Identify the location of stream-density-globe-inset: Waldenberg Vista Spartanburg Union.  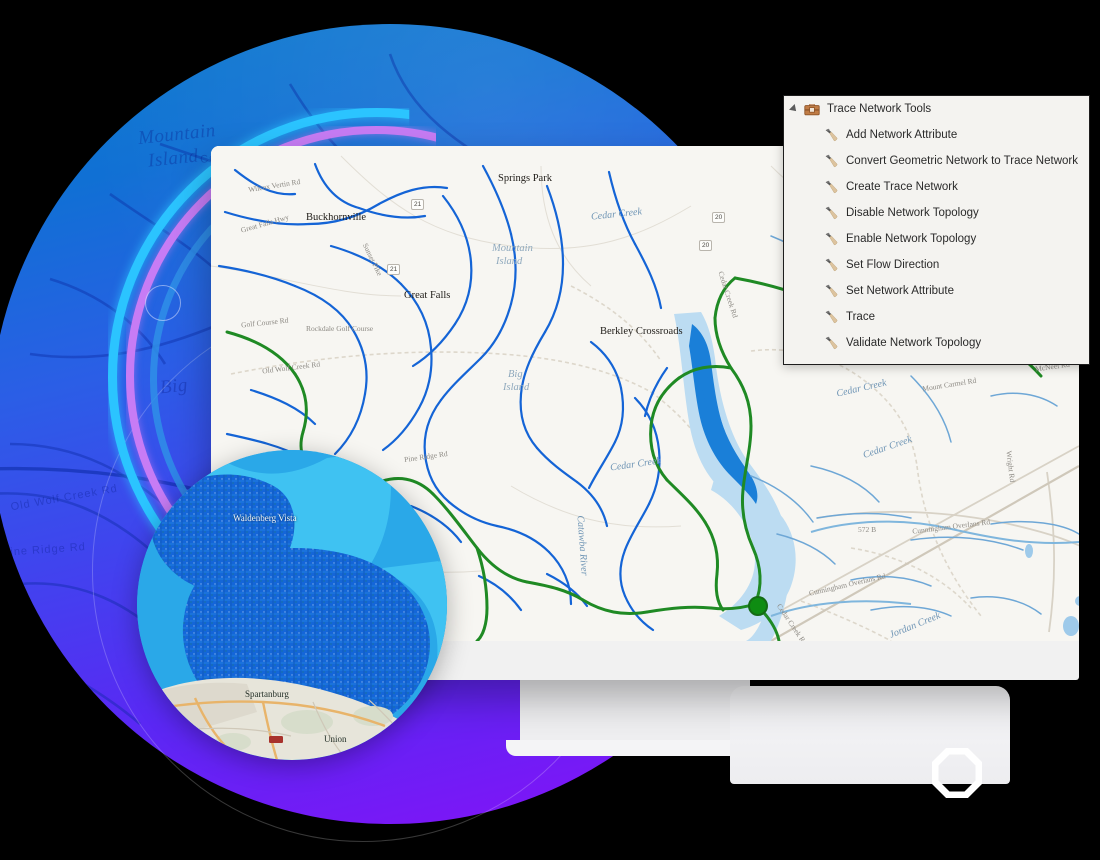
(292, 605).